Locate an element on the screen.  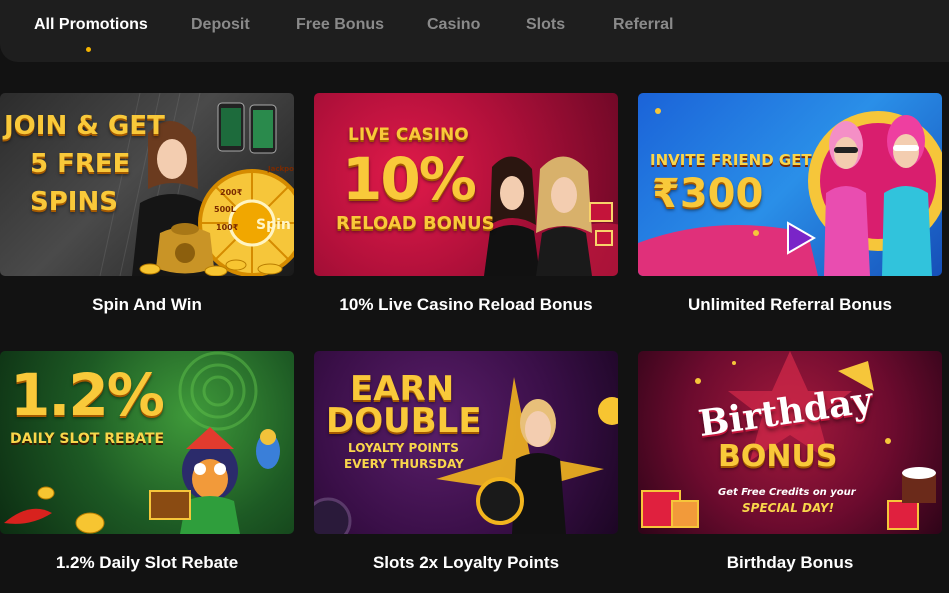
referral-banner-line2: ₹300 is located at coordinates (708, 194).